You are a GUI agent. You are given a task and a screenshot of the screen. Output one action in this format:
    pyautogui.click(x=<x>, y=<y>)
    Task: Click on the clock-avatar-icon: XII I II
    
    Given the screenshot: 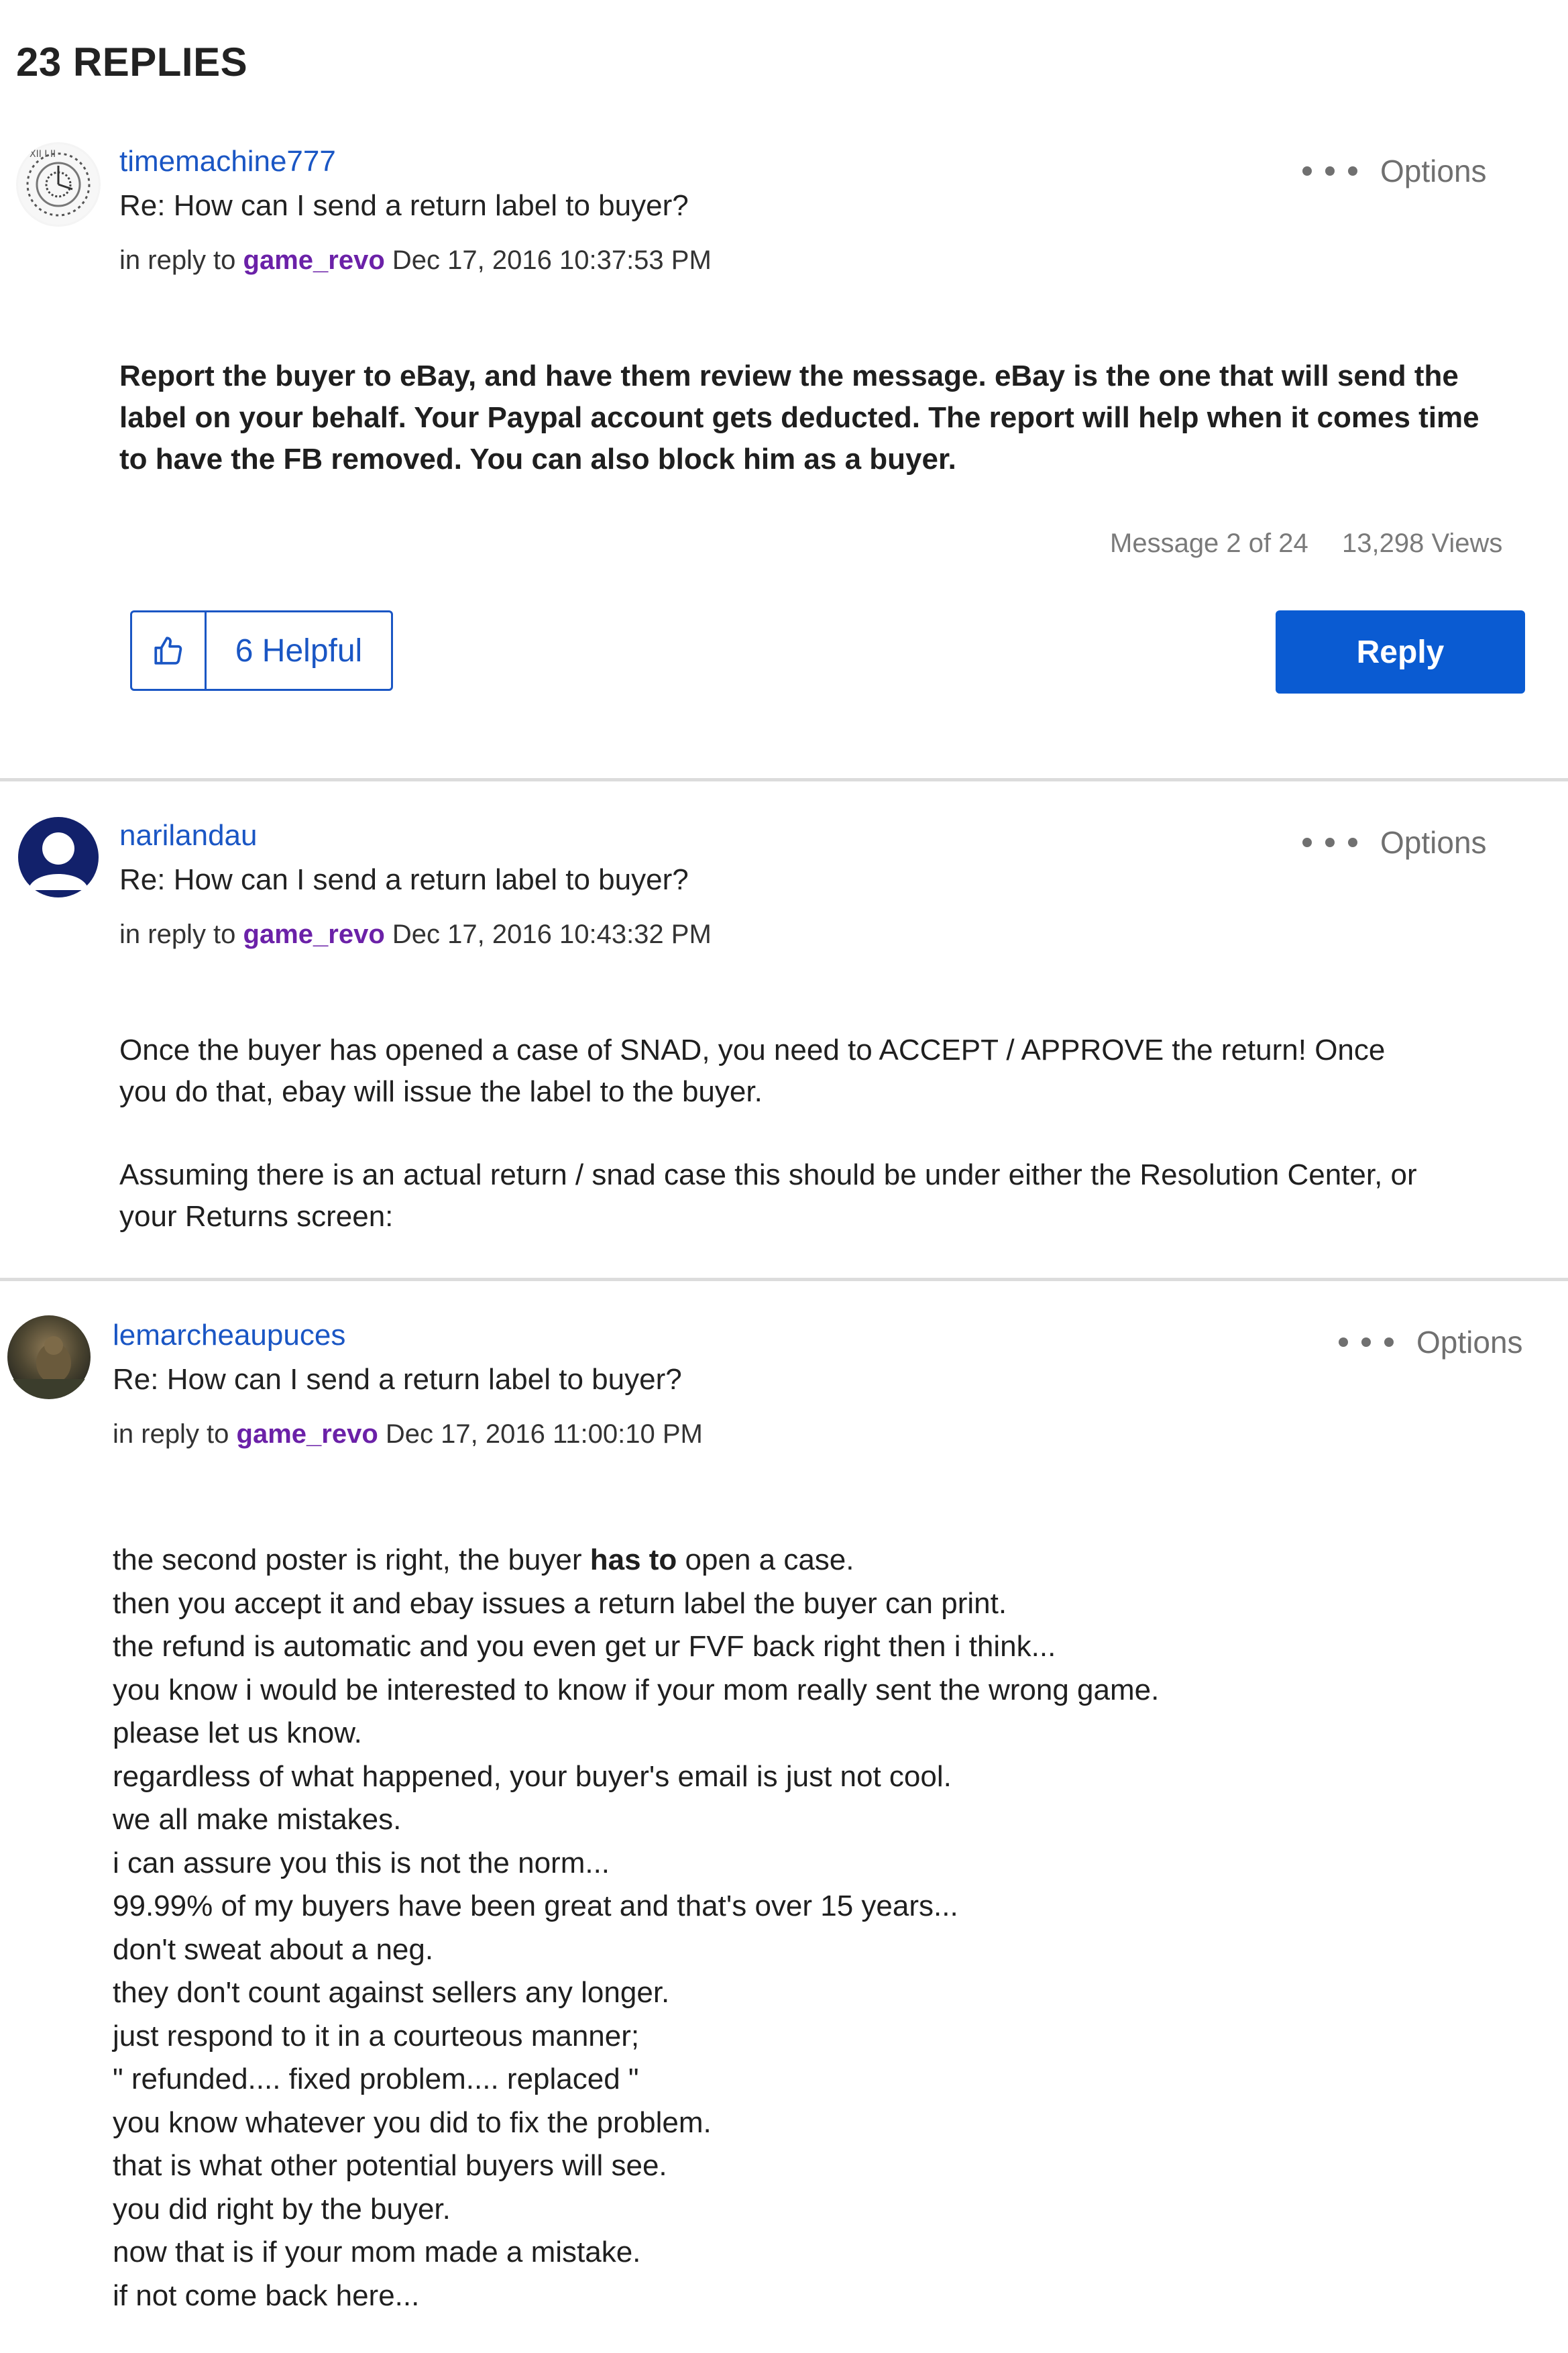 What is the action you would take?
    pyautogui.click(x=58, y=185)
    